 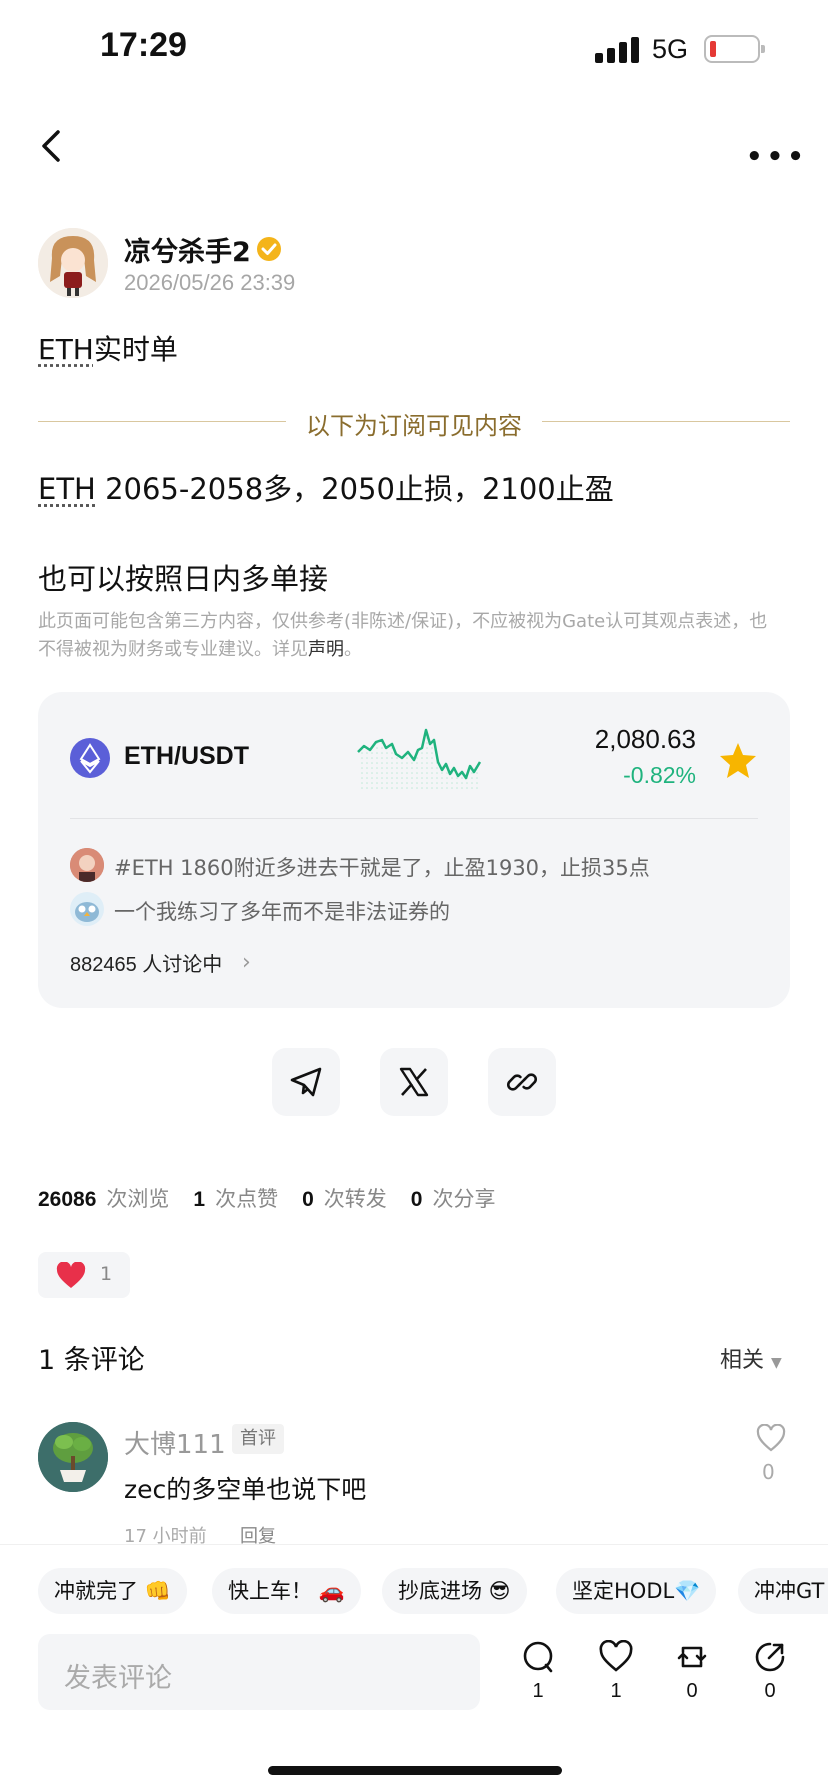 I want to click on reaction-pill: 1, so click(x=84, y=1275).